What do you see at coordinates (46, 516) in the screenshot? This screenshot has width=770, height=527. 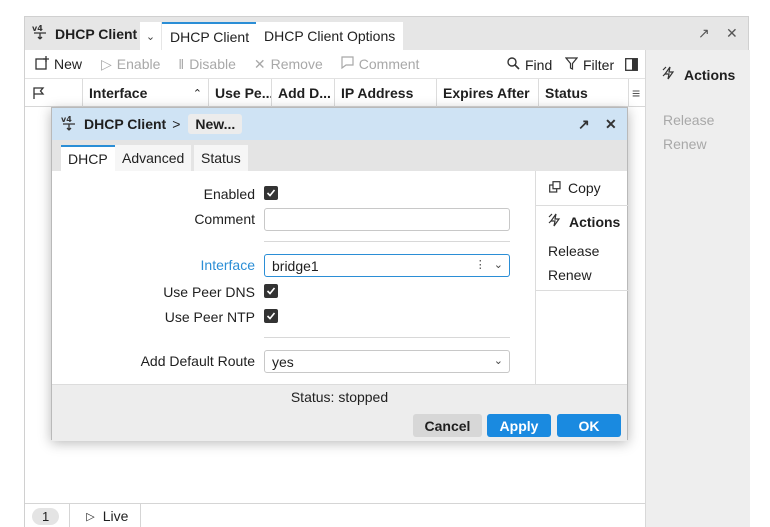 I see `row-count-badge: 1` at bounding box center [46, 516].